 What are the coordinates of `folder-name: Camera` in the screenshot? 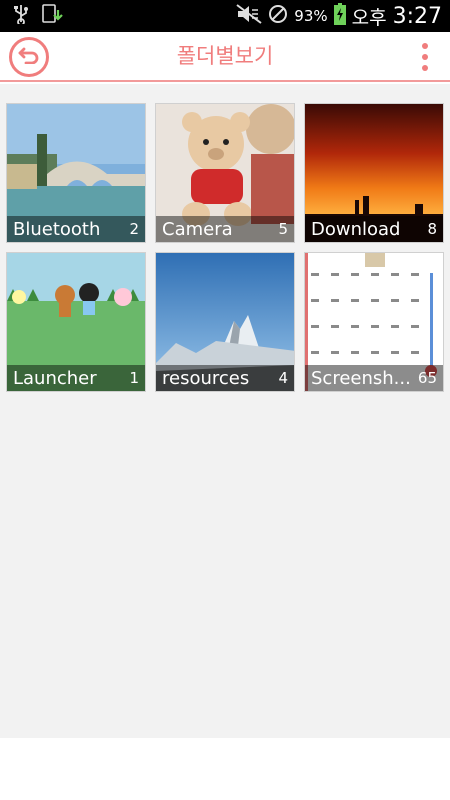 It's located at (197, 229).